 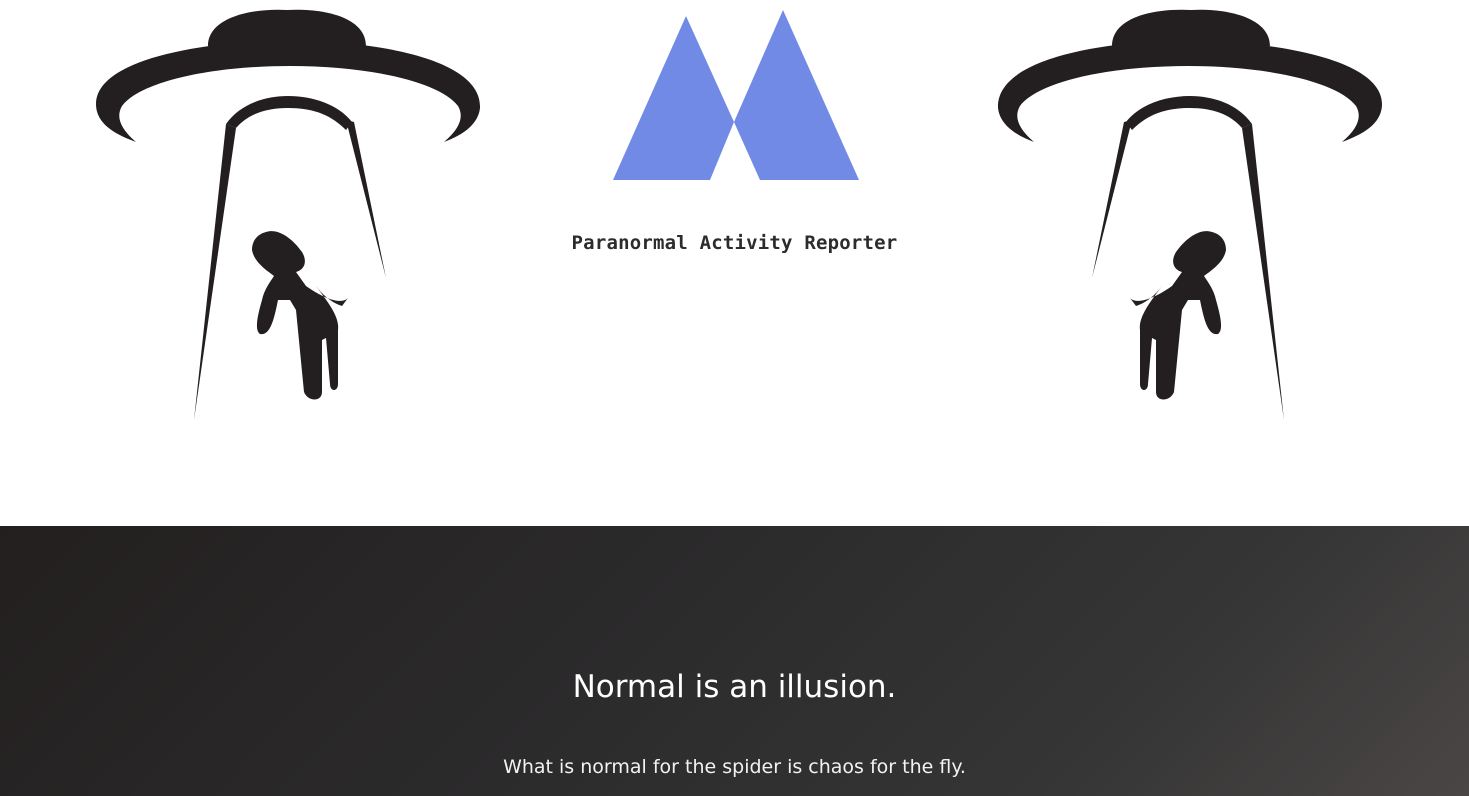 I want to click on logo-icon, so click(x=736, y=95).